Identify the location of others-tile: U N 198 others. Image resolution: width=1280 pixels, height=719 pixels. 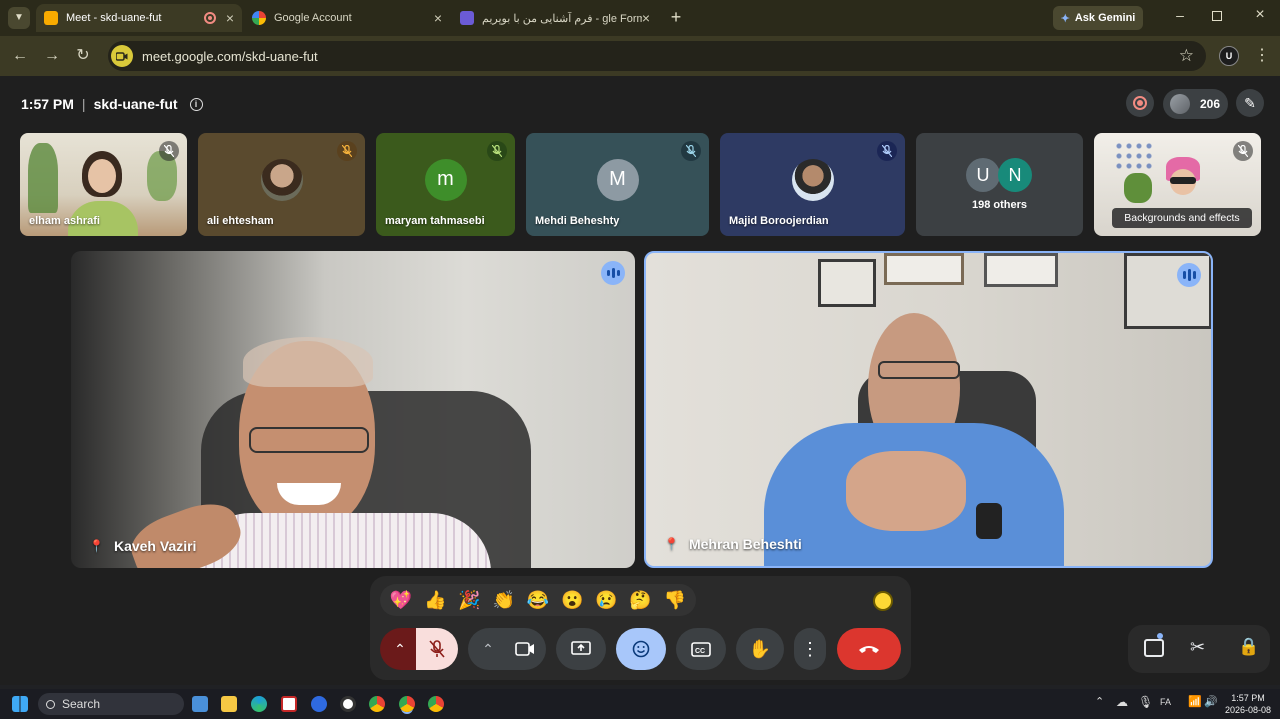
(999, 184).